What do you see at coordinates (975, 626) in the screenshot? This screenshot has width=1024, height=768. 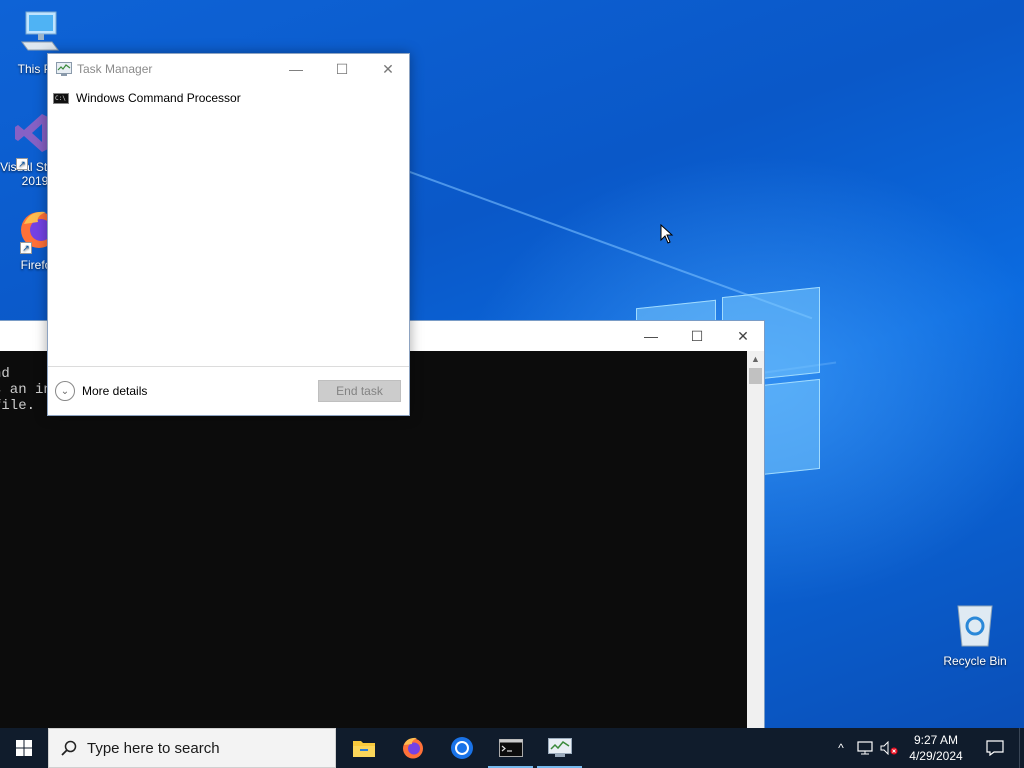 I see `recycle-bin-icon` at bounding box center [975, 626].